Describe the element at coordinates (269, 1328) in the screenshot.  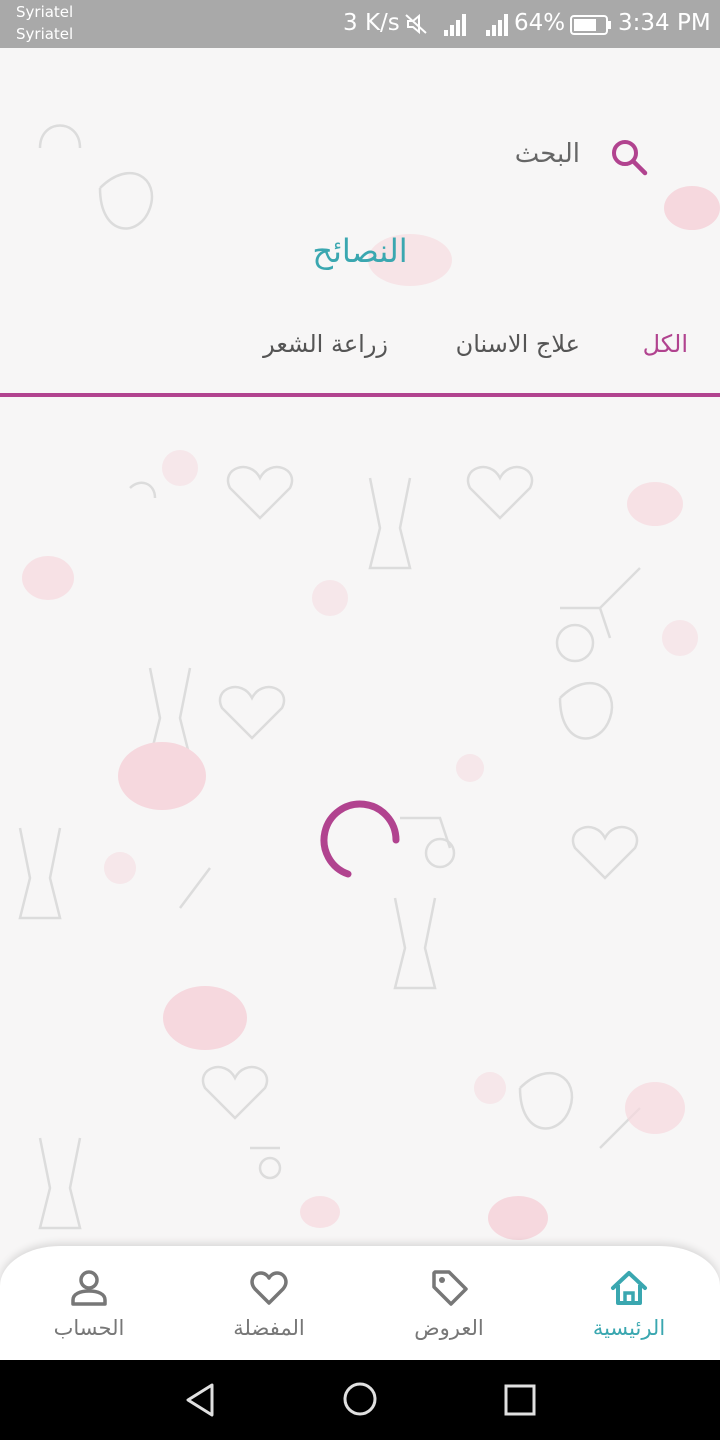
I see `nav-favorites-label: المفضلة` at that location.